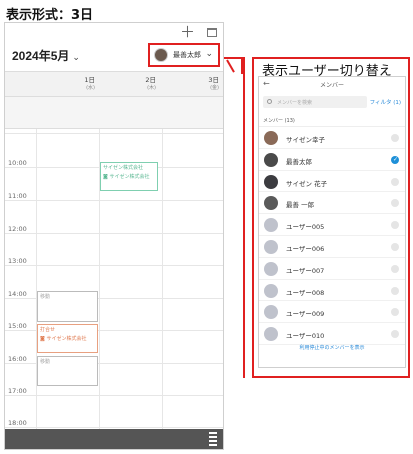  I want to click on hour-label: 13:00, so click(17, 261).